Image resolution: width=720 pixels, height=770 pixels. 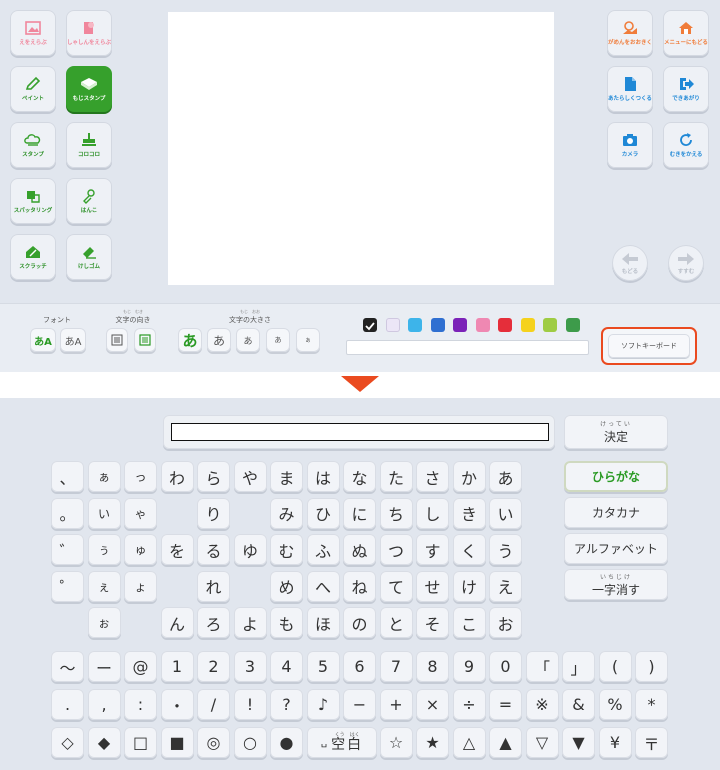 What do you see at coordinates (177, 549) in the screenshot?
I see `kana-key: を` at bounding box center [177, 549].